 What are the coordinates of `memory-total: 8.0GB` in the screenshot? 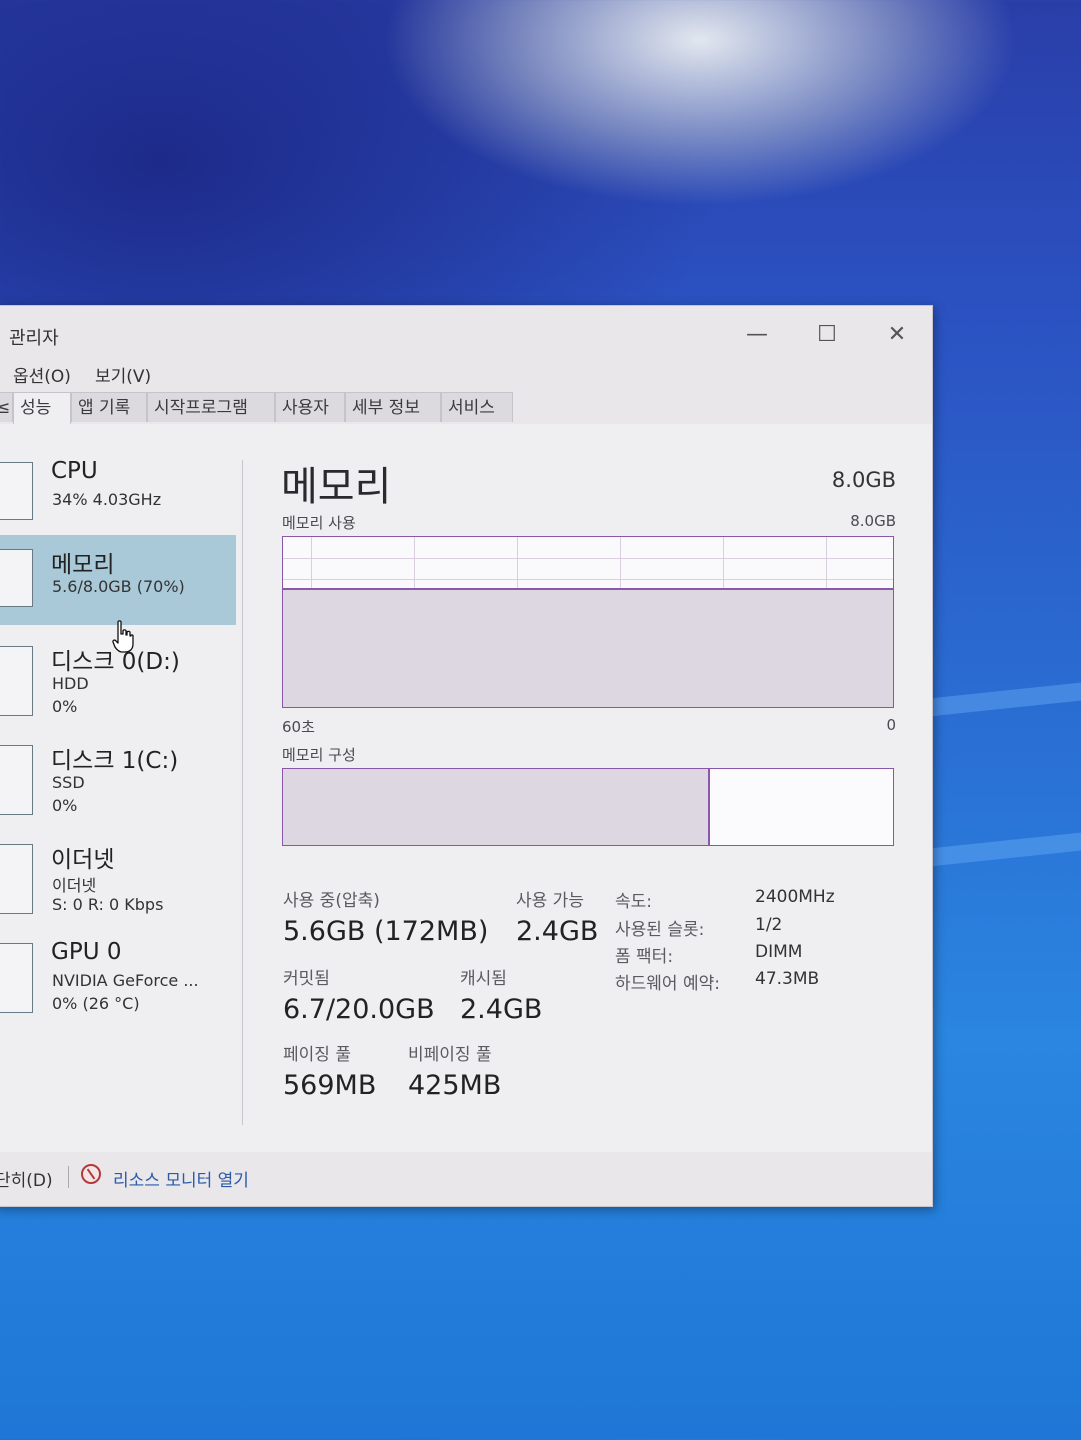 It's located at (863, 480).